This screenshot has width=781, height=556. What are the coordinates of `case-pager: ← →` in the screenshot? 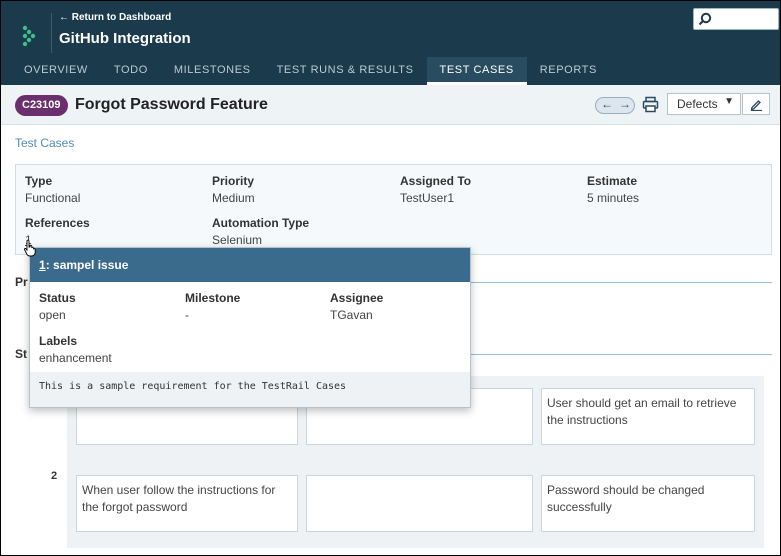 It's located at (615, 105).